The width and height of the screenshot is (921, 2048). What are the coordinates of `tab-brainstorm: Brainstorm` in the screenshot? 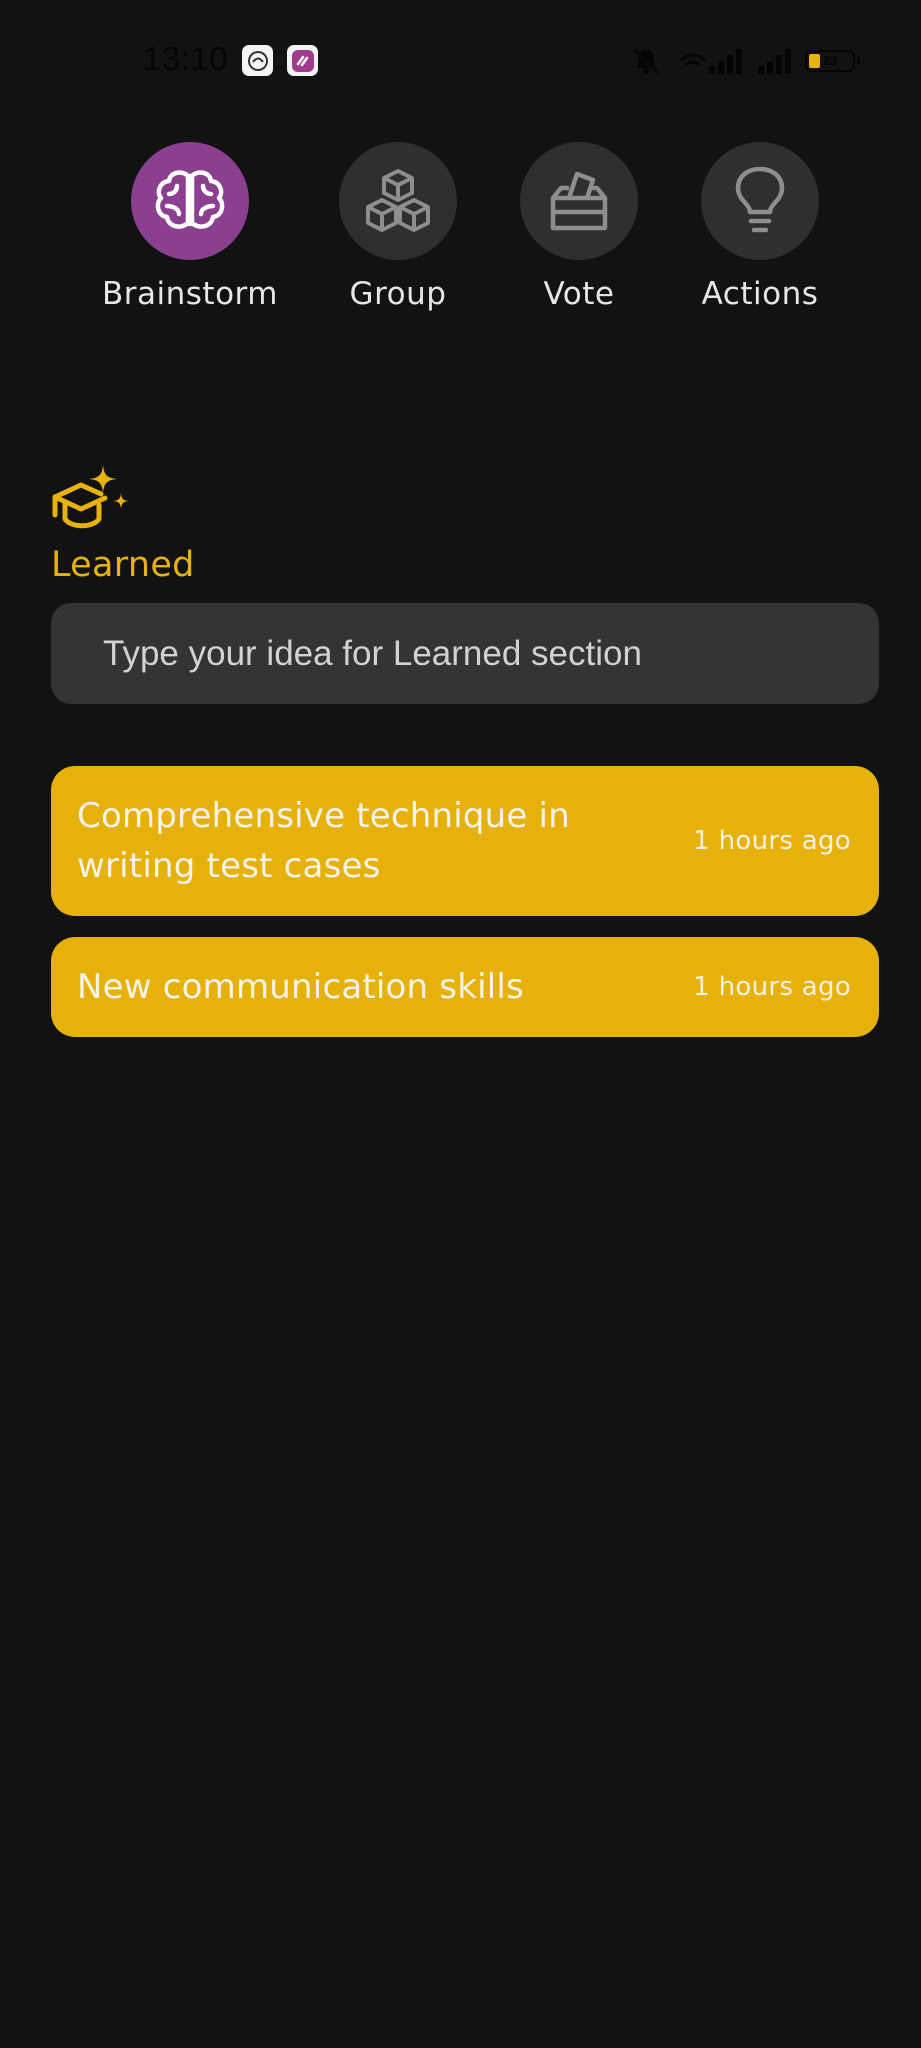 It's located at (190, 227).